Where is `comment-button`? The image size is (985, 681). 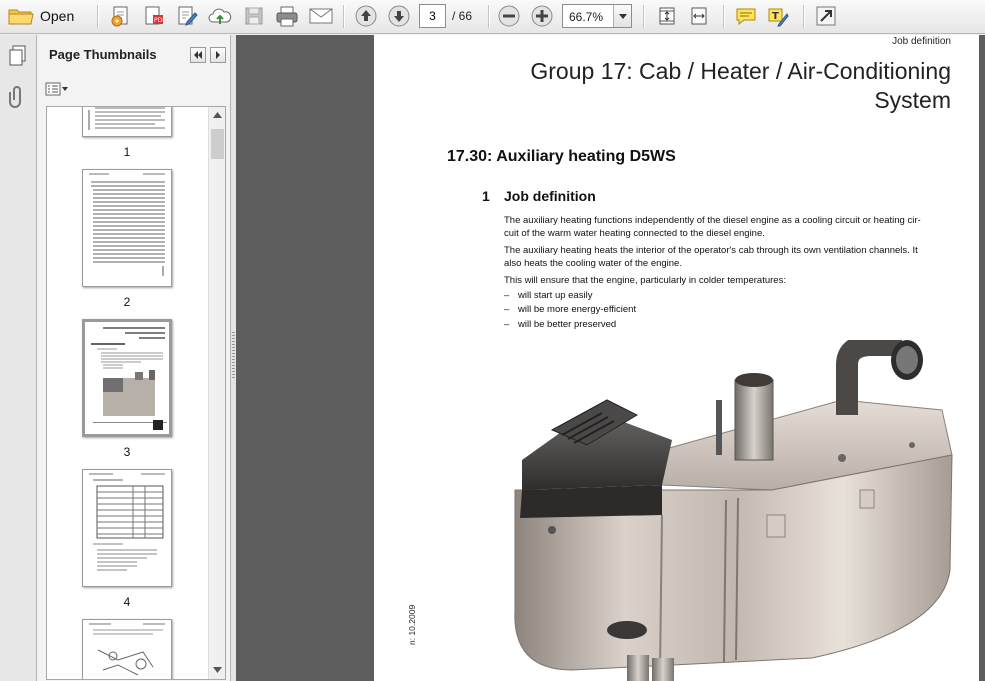 comment-button is located at coordinates (746, 16).